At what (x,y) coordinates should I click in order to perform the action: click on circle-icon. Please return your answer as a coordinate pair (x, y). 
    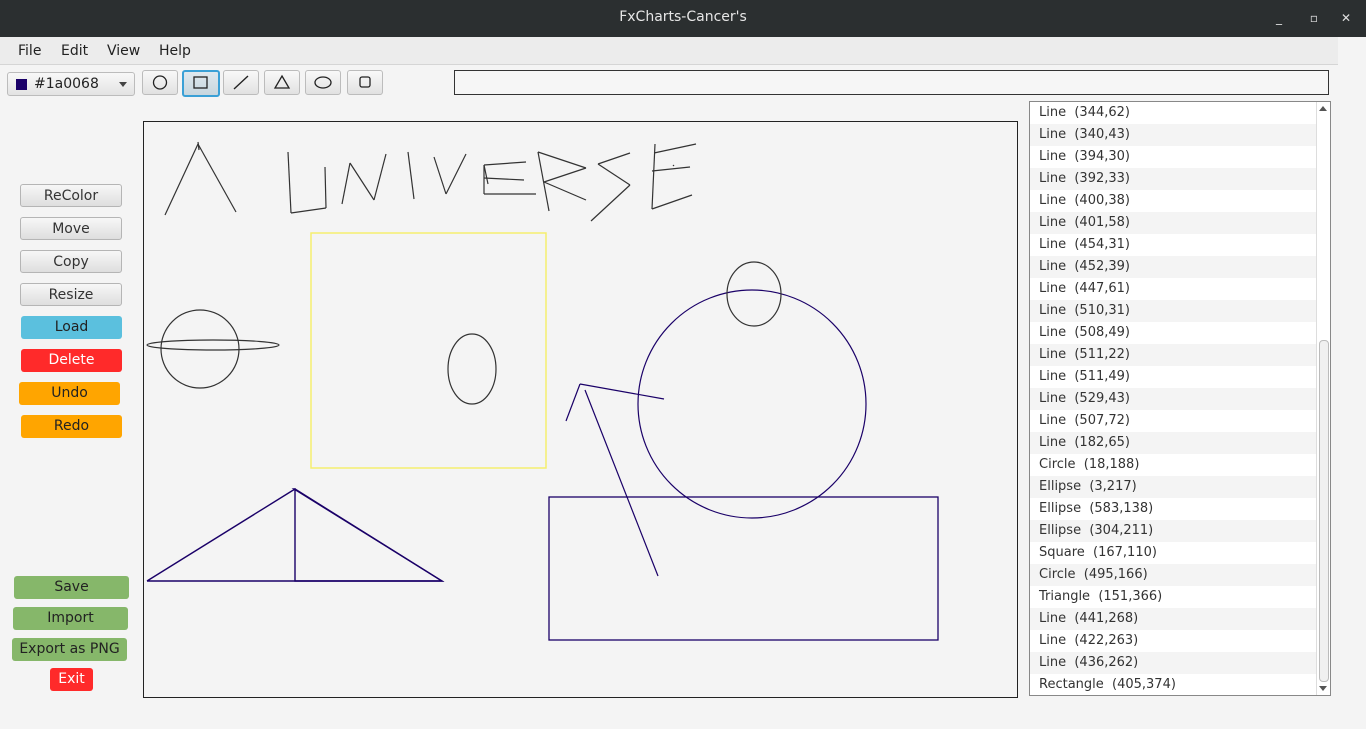
    Looking at the image, I should click on (160, 82).